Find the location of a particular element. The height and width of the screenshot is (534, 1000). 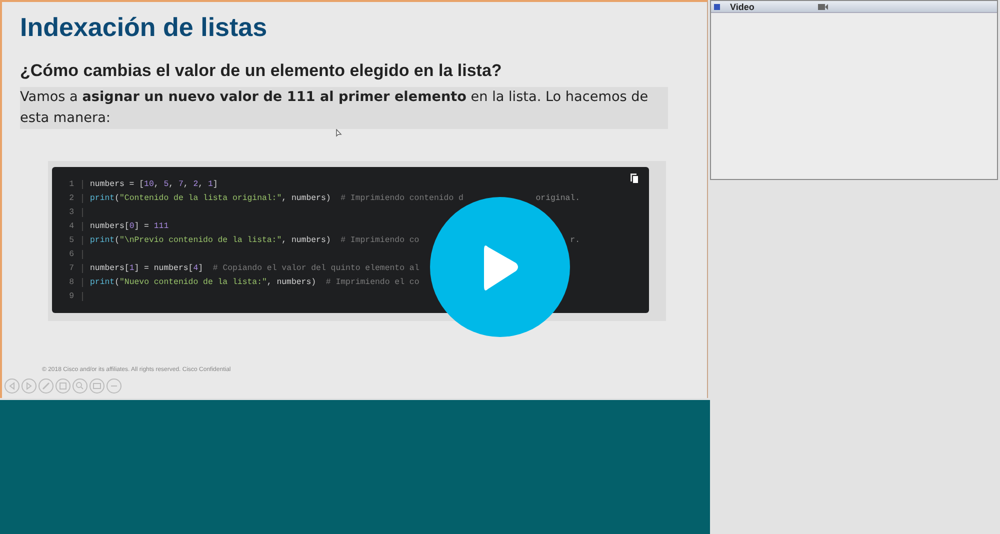

cursor-icon is located at coordinates (339, 133).